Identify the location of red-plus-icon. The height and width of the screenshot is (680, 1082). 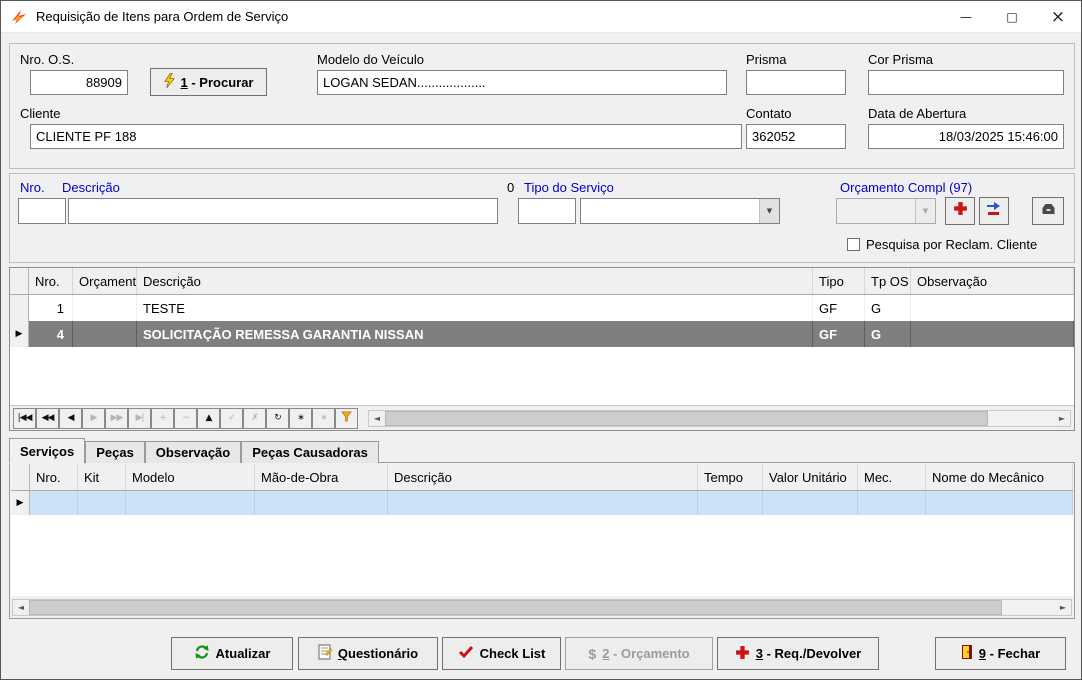
(742, 654).